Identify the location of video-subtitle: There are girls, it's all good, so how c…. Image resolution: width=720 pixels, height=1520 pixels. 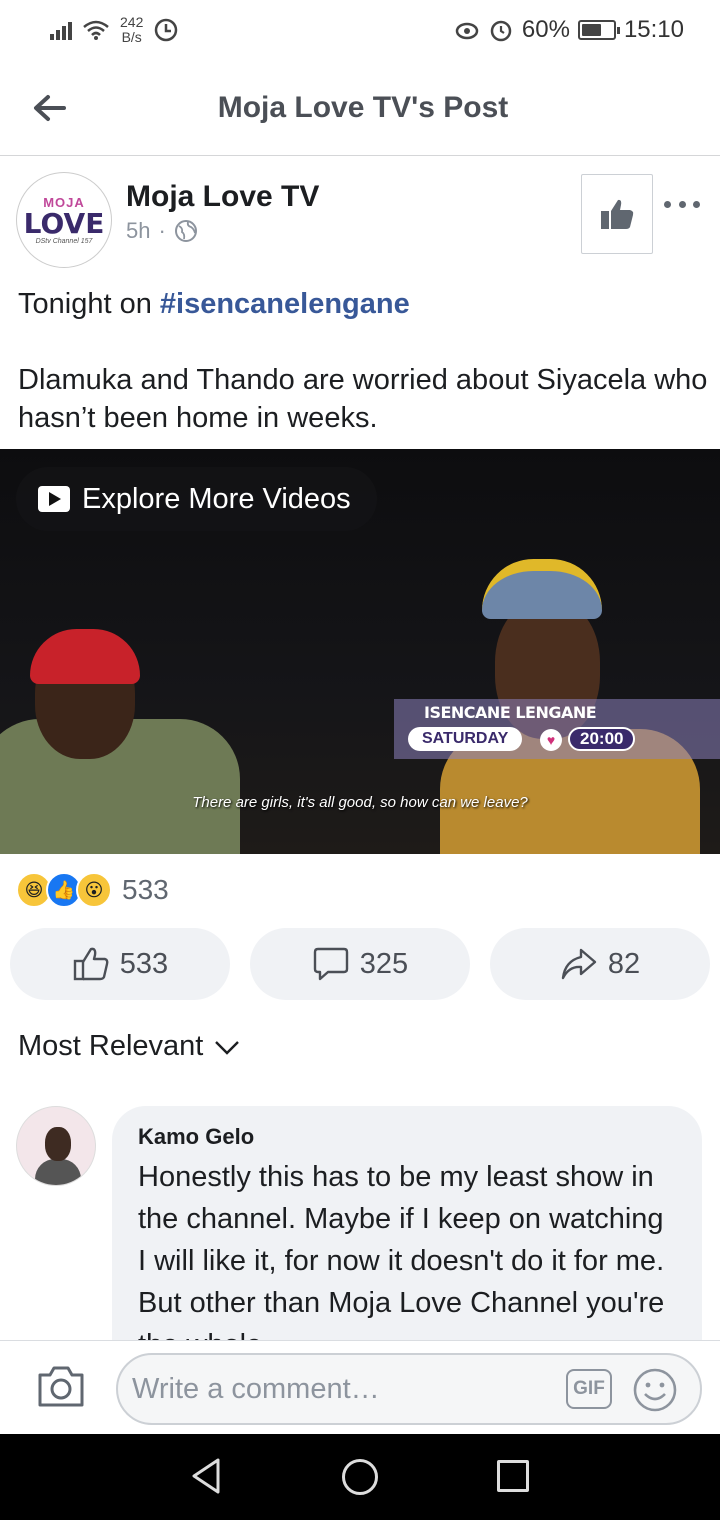
(360, 802).